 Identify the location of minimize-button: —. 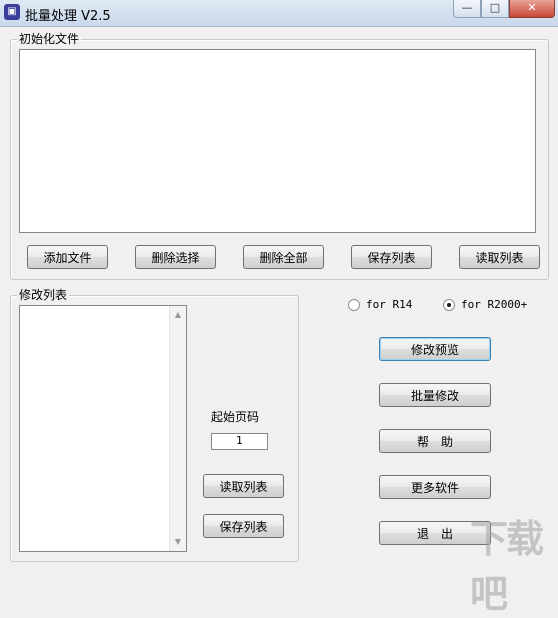
(467, 9).